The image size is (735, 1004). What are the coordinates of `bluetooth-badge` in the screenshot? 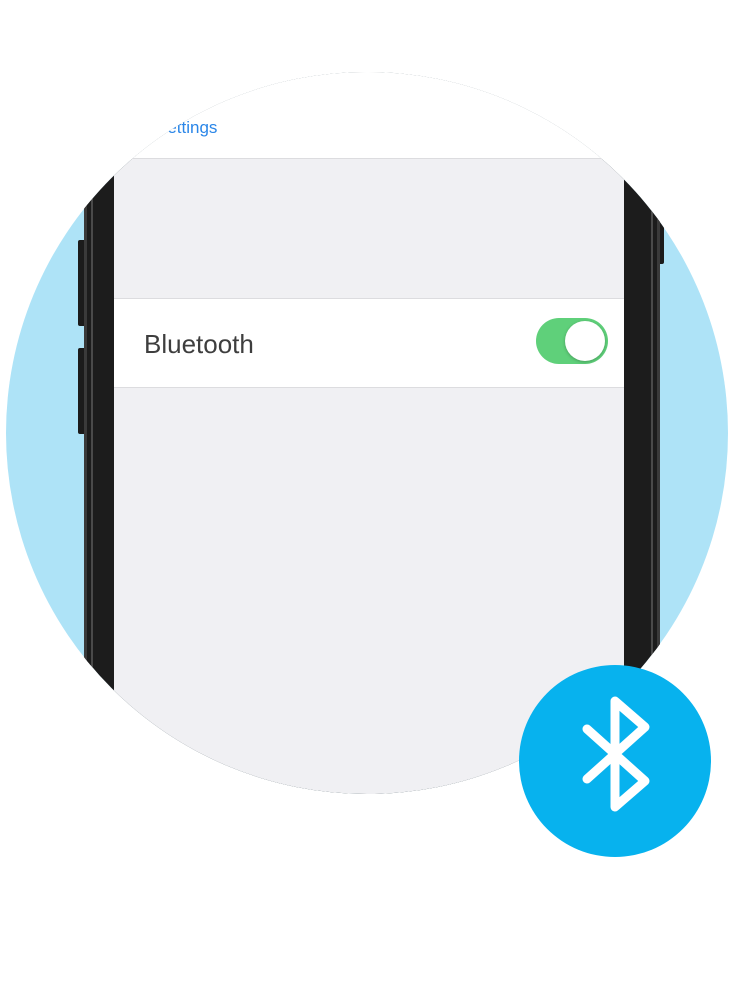 It's located at (615, 761).